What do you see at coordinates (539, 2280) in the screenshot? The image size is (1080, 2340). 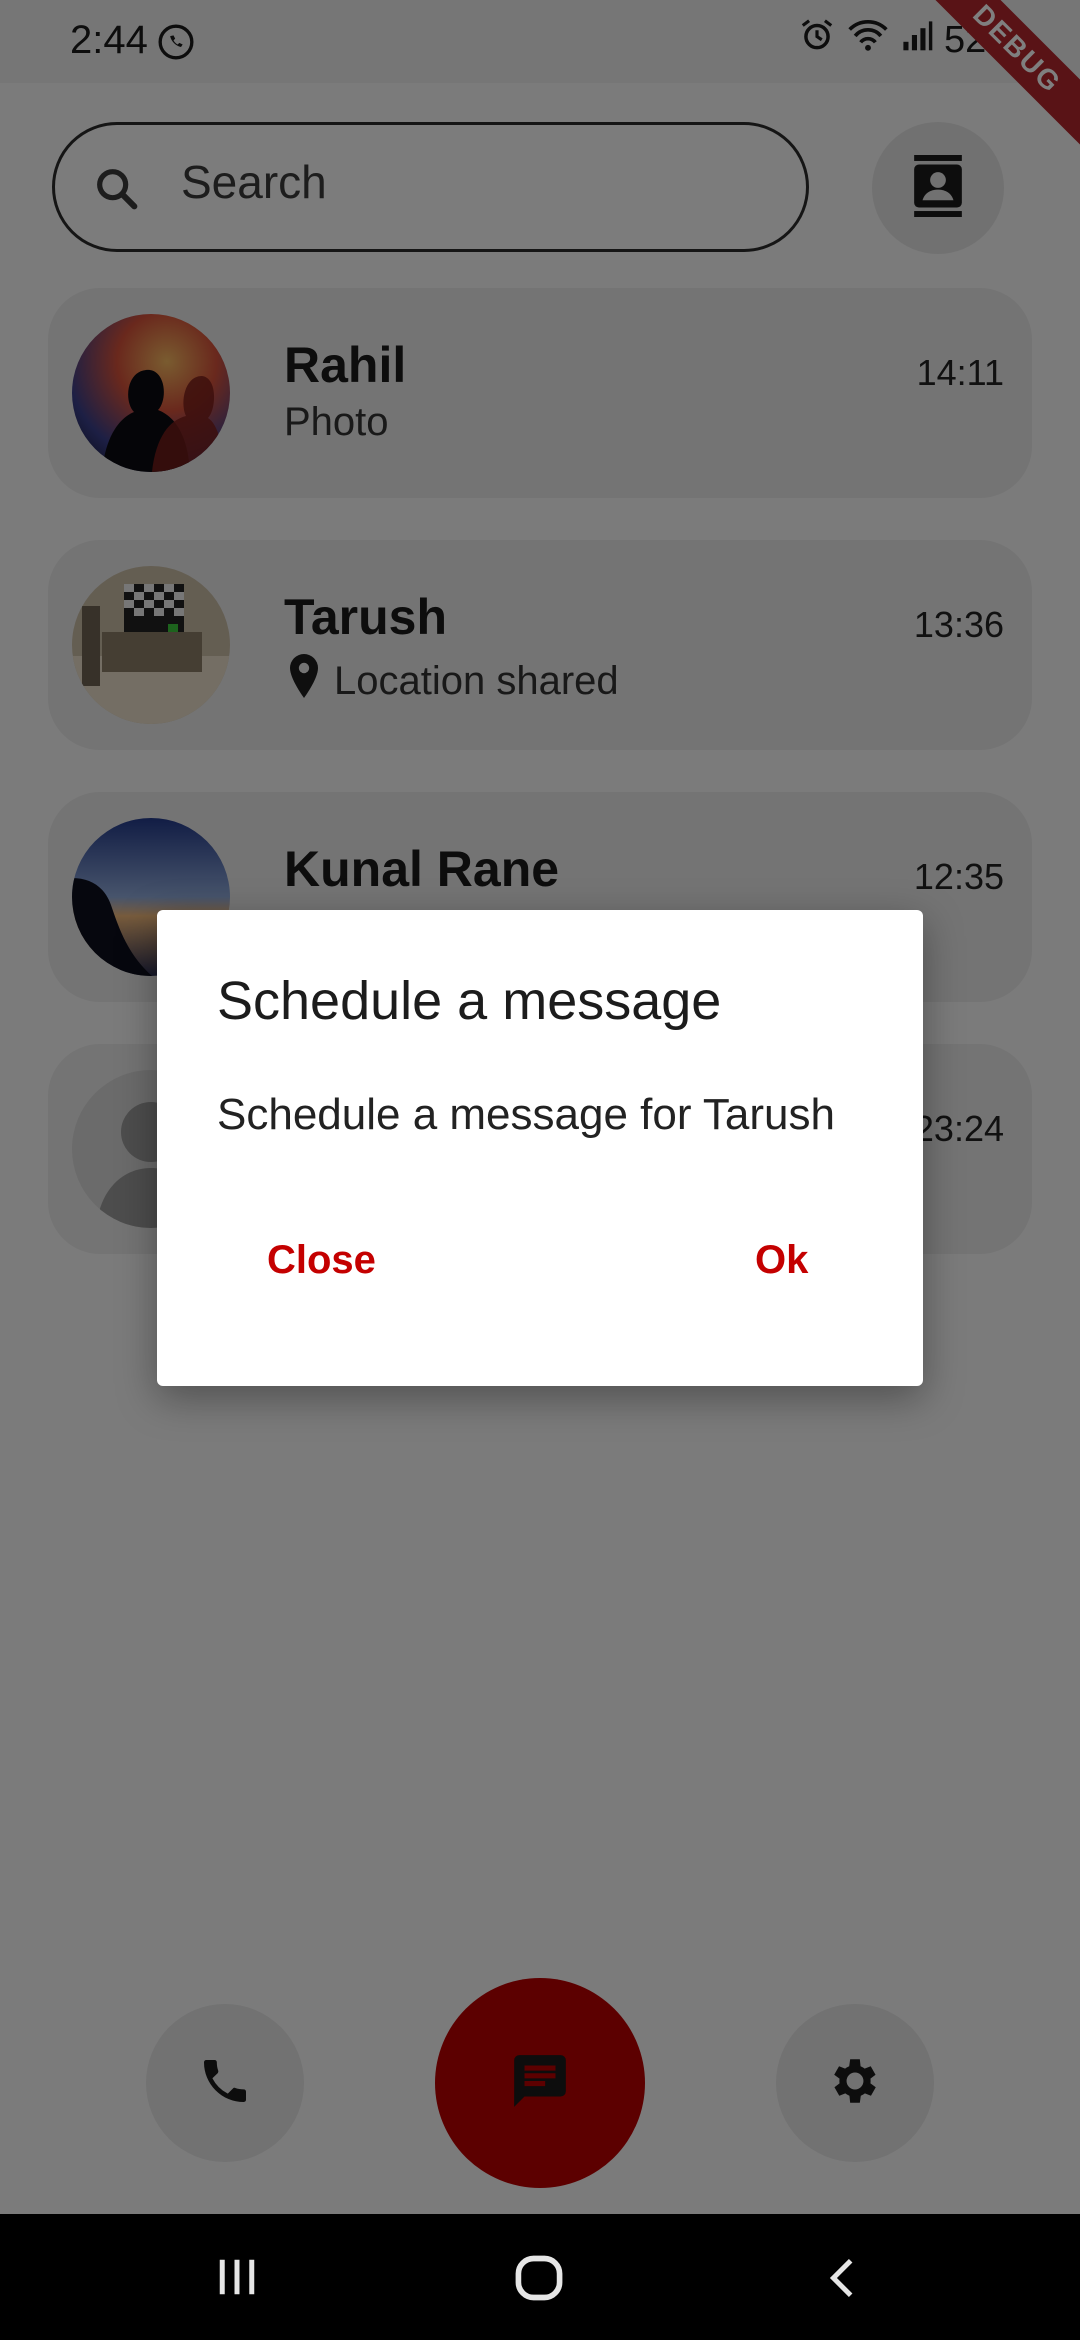 I see `home-icon` at bounding box center [539, 2280].